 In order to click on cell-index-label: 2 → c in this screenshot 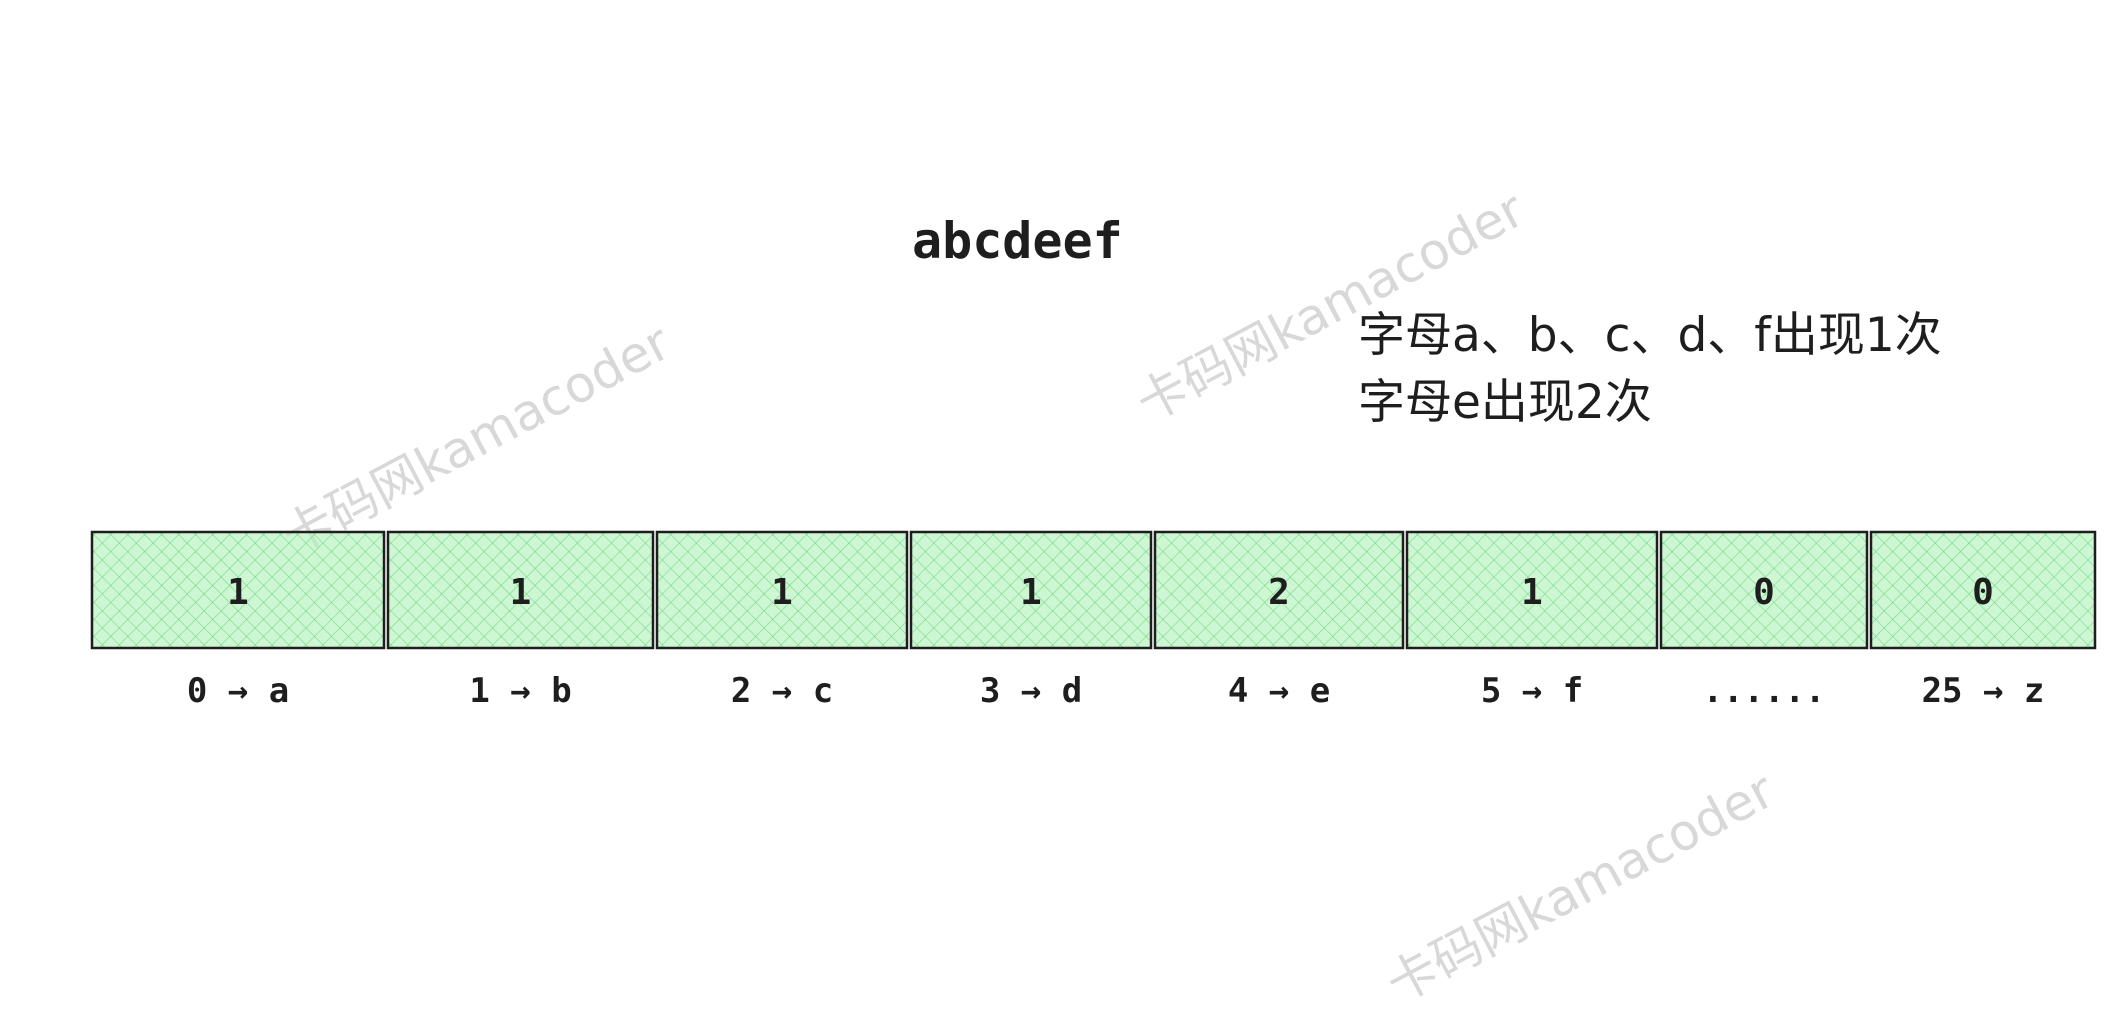, I will do `click(782, 691)`.